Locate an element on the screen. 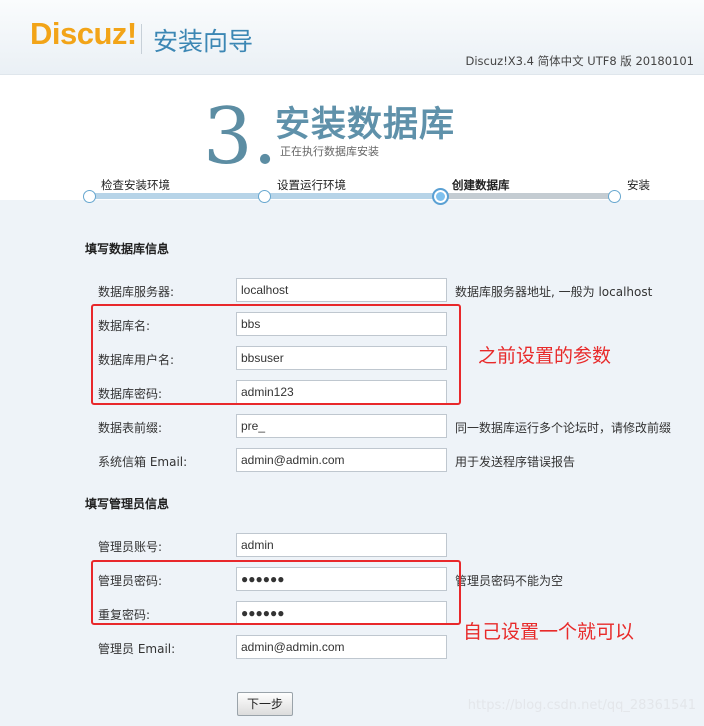 The width and height of the screenshot is (704, 726). step-description: 正在执行数据库安装 is located at coordinates (329, 151).